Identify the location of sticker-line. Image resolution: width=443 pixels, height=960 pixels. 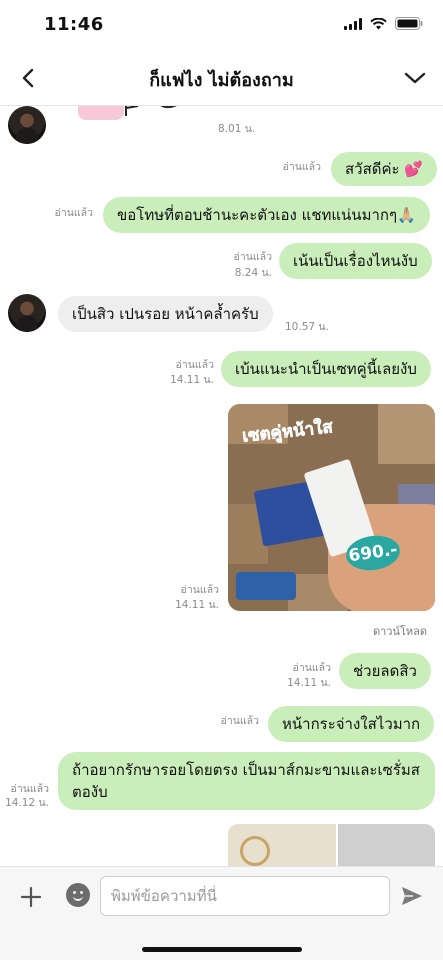
(151, 111).